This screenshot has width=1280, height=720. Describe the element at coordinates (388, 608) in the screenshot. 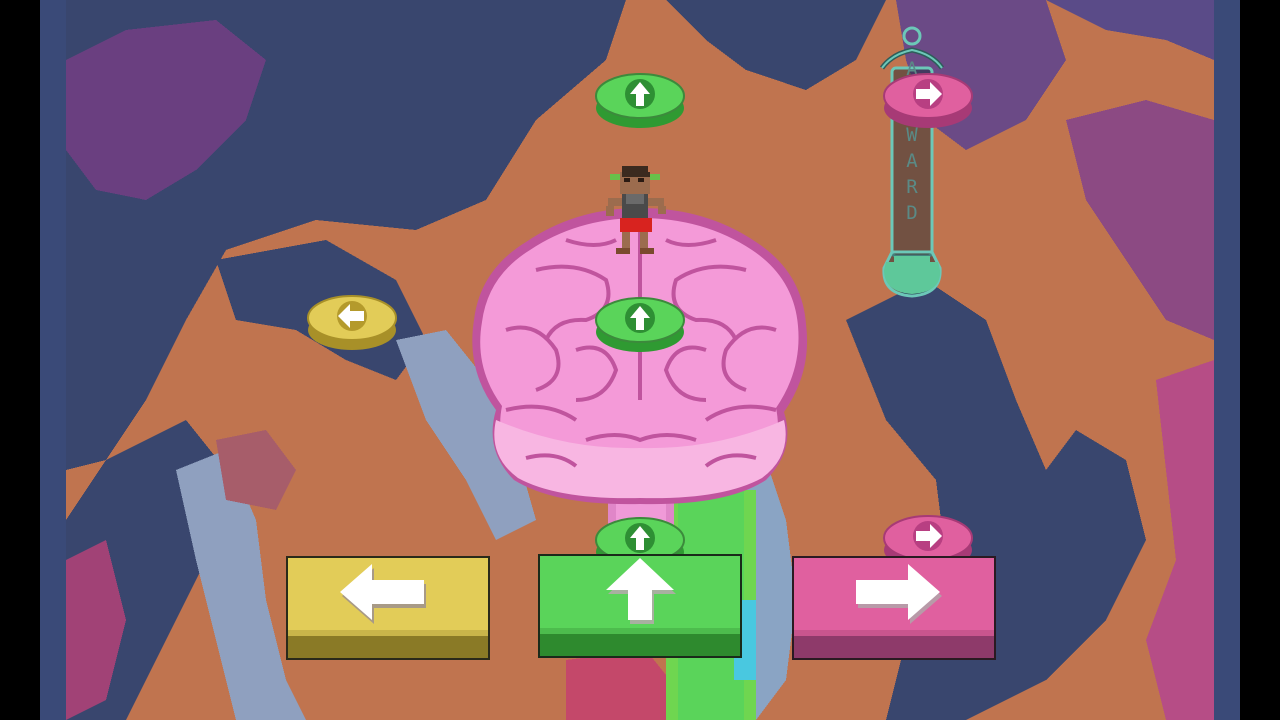

I see `left-arrow-button` at that location.